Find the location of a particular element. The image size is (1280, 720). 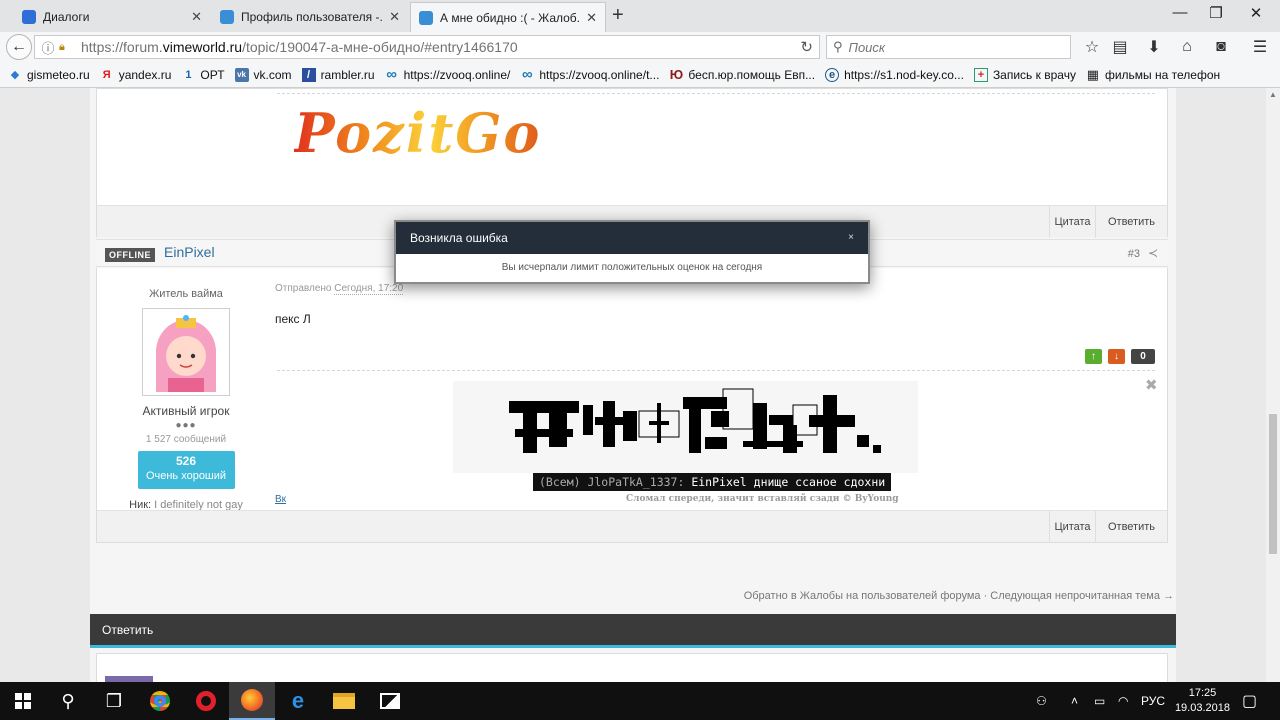

edge-icon: e is located at coordinates (298, 701).